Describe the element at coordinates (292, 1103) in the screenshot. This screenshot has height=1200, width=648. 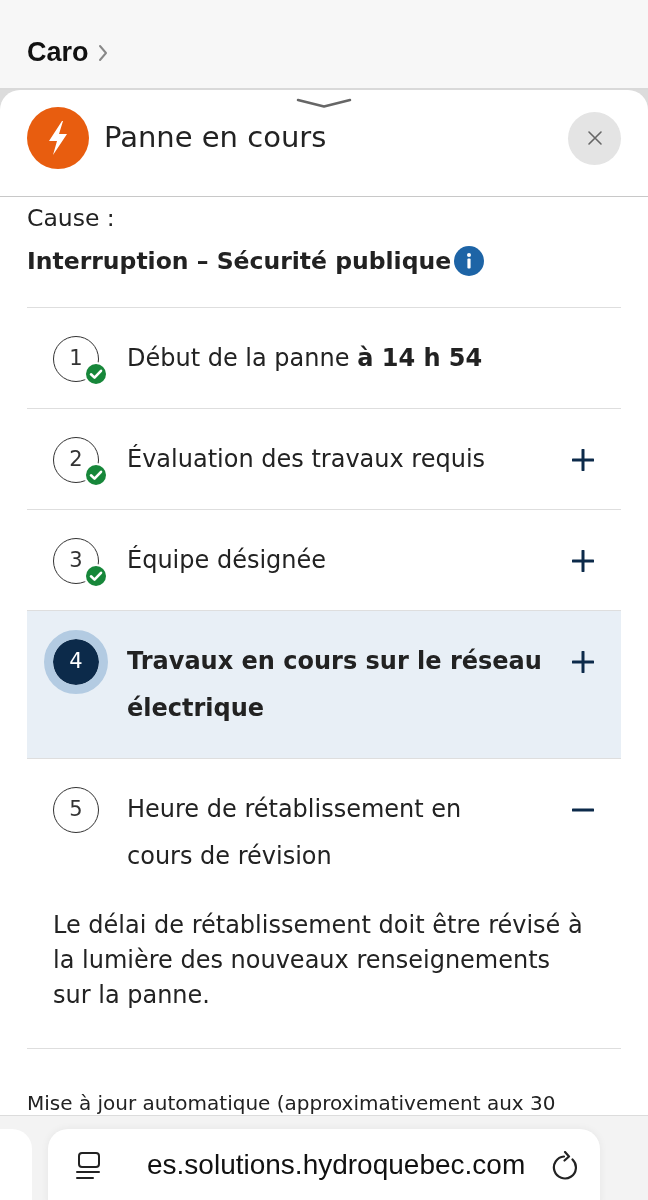
I see `update-note: Mise à jour automatique (approximativement aux 30` at that location.